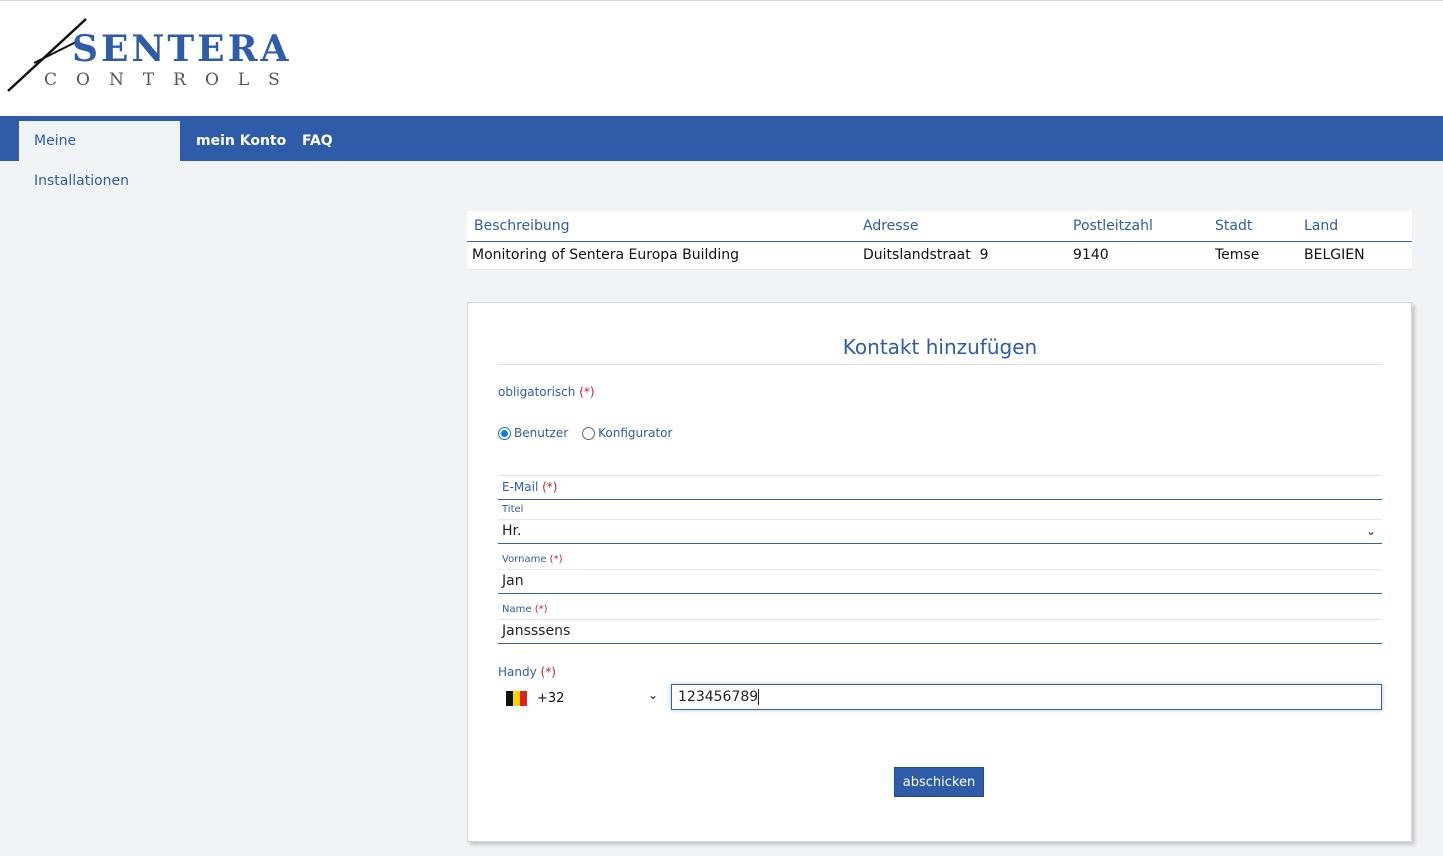 This screenshot has width=1443, height=856. I want to click on cell-beschreibung: Monitoring of Sentera Europa Building, so click(661, 255).